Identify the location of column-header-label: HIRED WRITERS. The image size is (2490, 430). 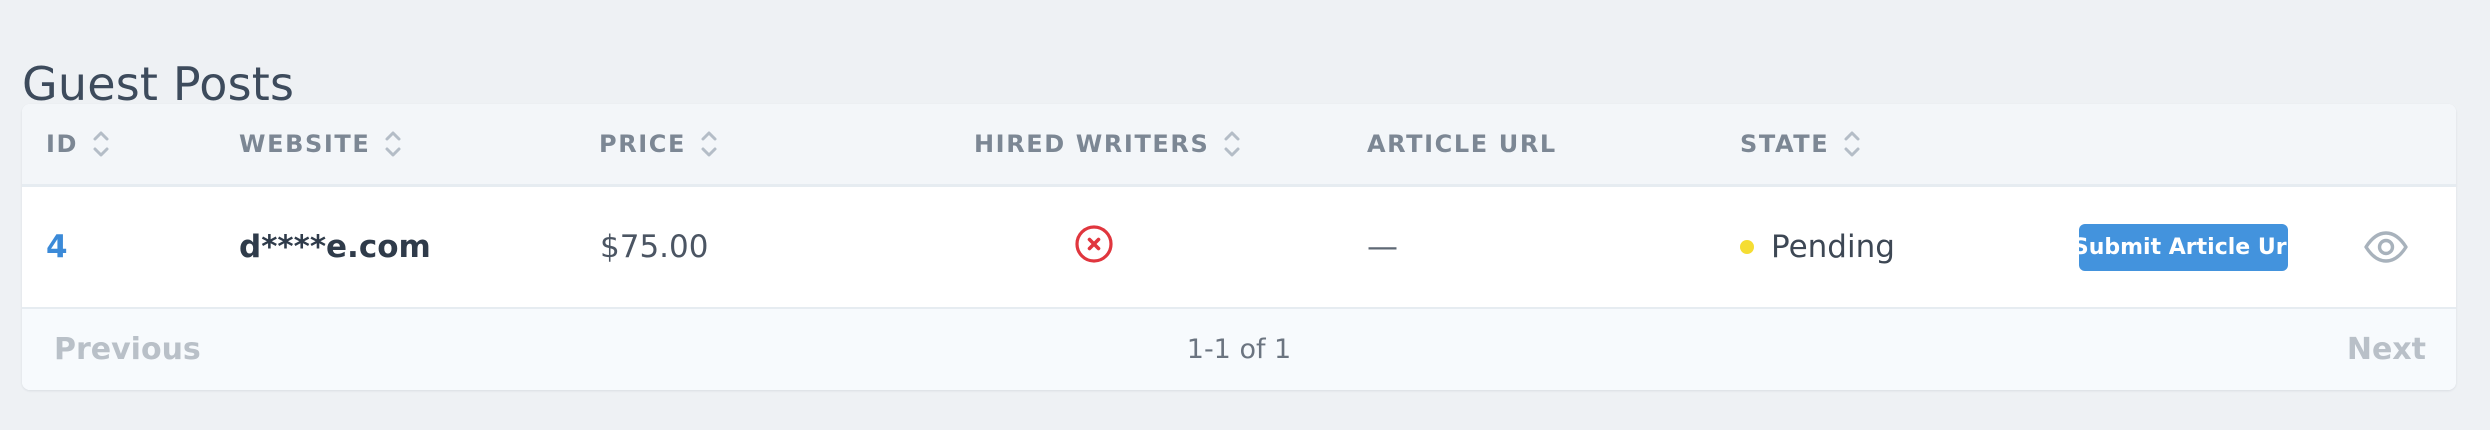
(1092, 144).